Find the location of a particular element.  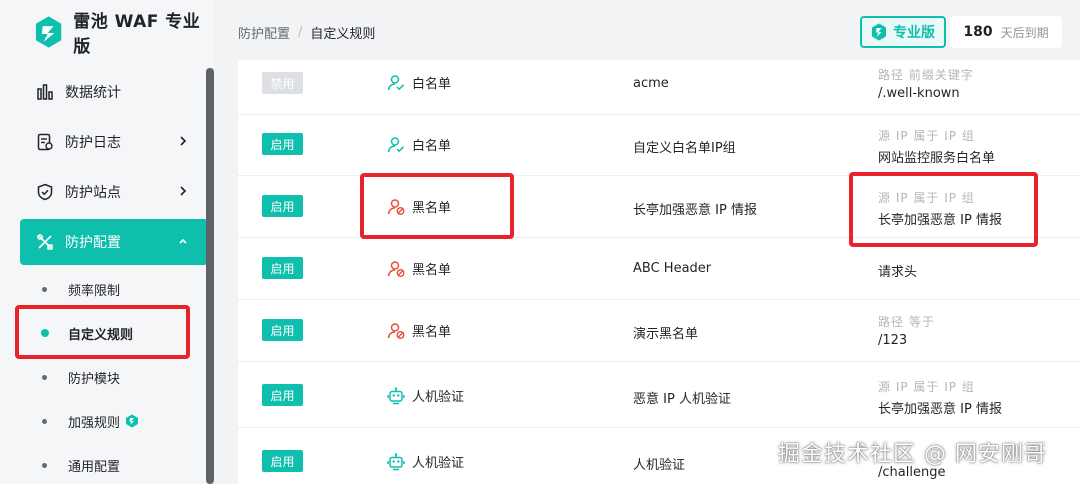

sidebar-subitem-enhanced-rules: 加强规则 is located at coordinates (114, 421).